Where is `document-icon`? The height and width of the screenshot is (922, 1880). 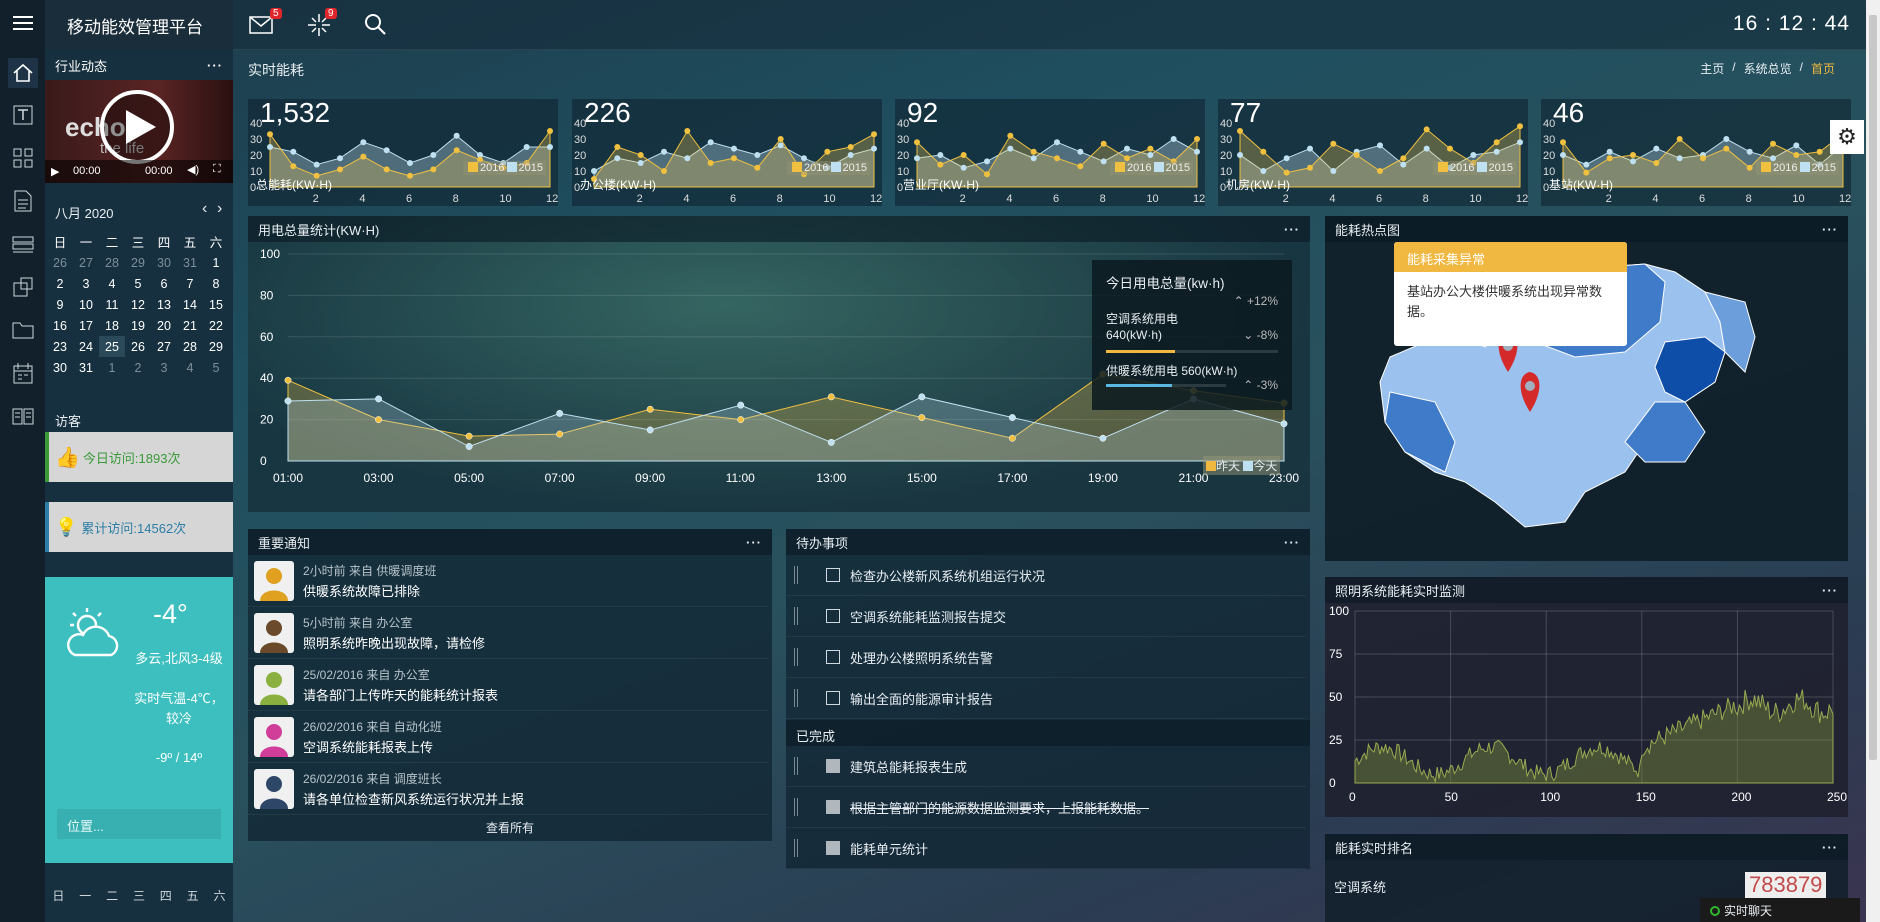 document-icon is located at coordinates (23, 201).